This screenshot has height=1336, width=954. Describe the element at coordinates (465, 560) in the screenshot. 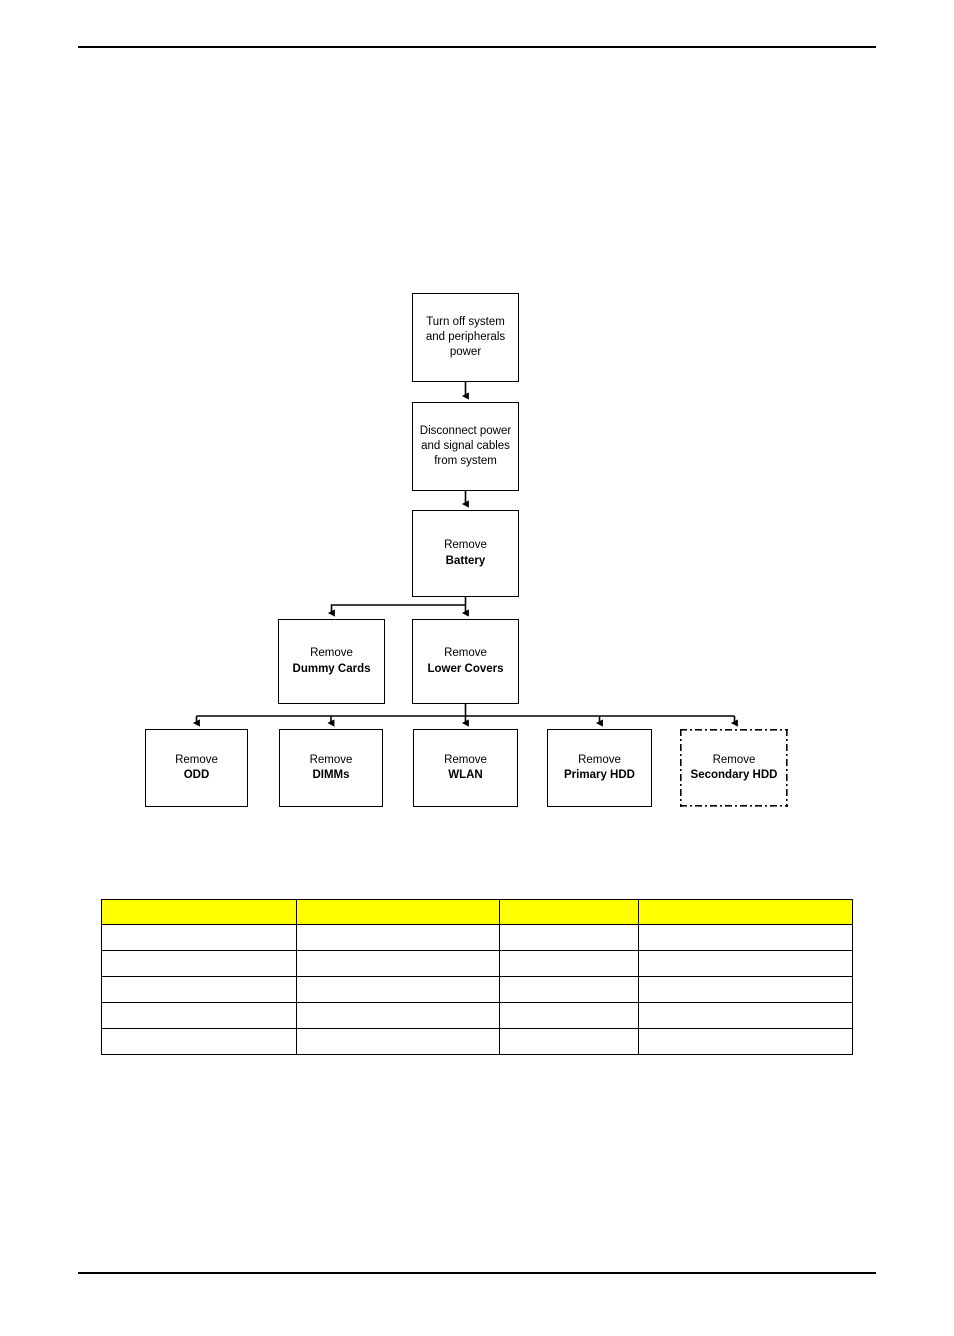

I see `flow-node-battery-target: Battery` at that location.